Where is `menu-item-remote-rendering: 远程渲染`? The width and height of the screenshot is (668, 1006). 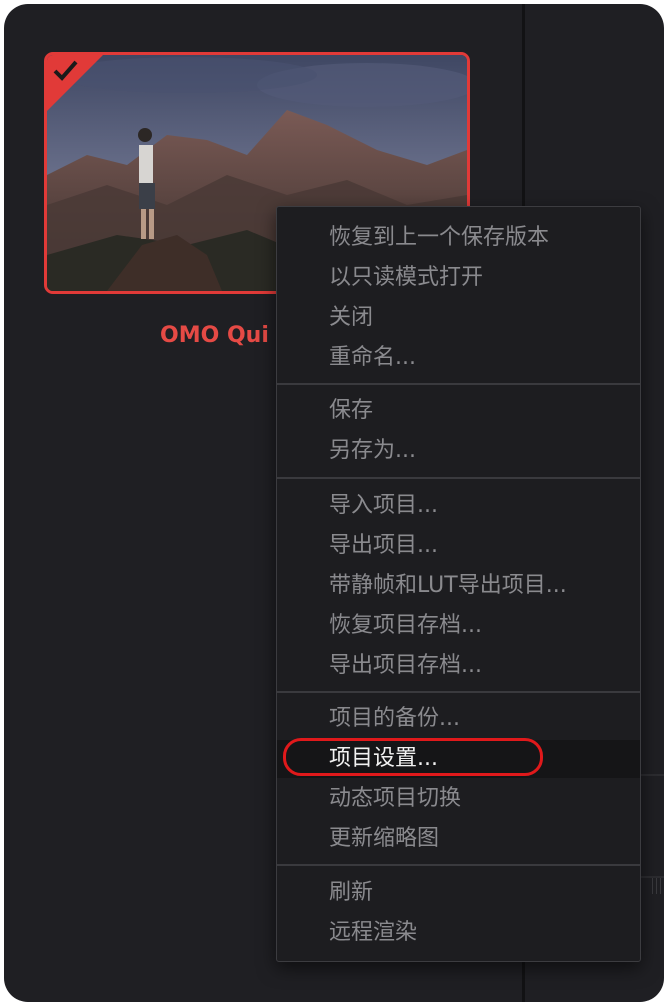
menu-item-remote-rendering: 远程渲染 is located at coordinates (458, 933).